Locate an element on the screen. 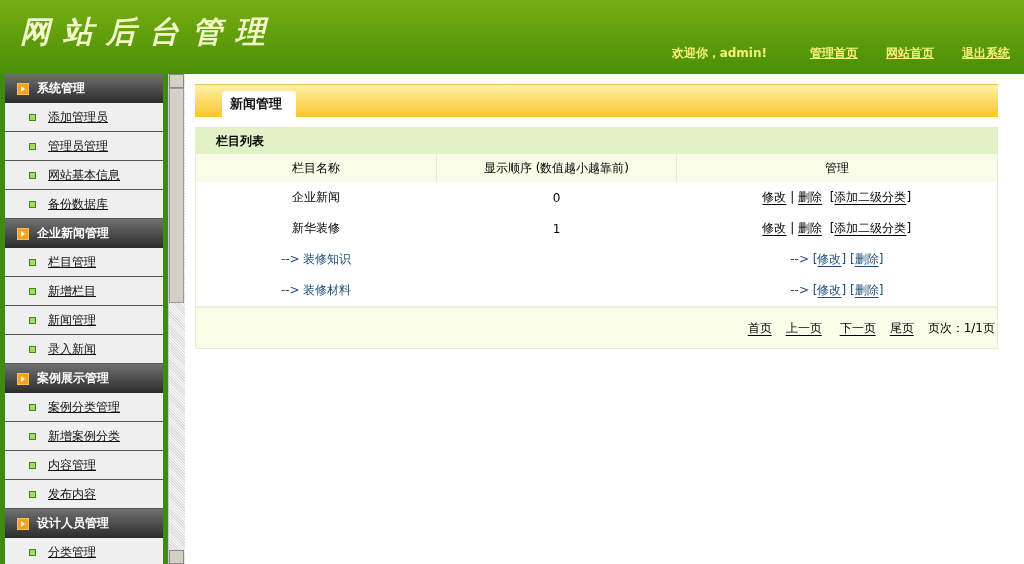  sidebar-group-header: 系统管理 is located at coordinates (84, 88).